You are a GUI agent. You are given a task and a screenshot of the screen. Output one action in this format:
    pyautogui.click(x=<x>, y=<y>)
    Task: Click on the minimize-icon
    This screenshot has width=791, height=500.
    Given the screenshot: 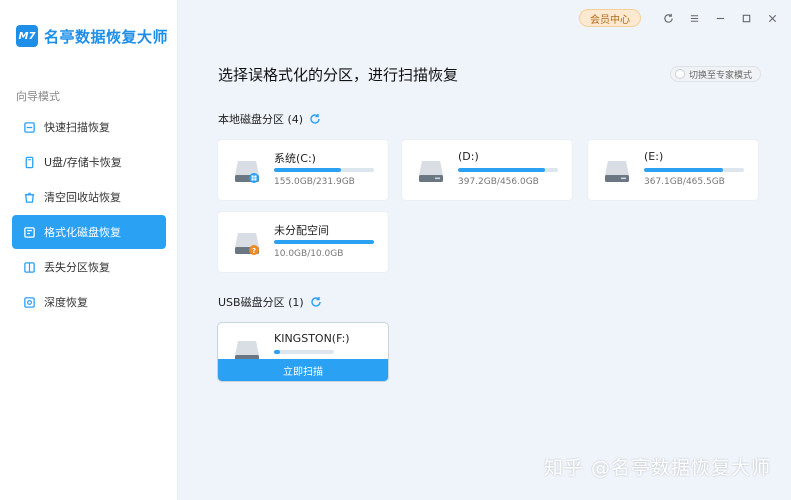 What is the action you would take?
    pyautogui.click(x=720, y=18)
    